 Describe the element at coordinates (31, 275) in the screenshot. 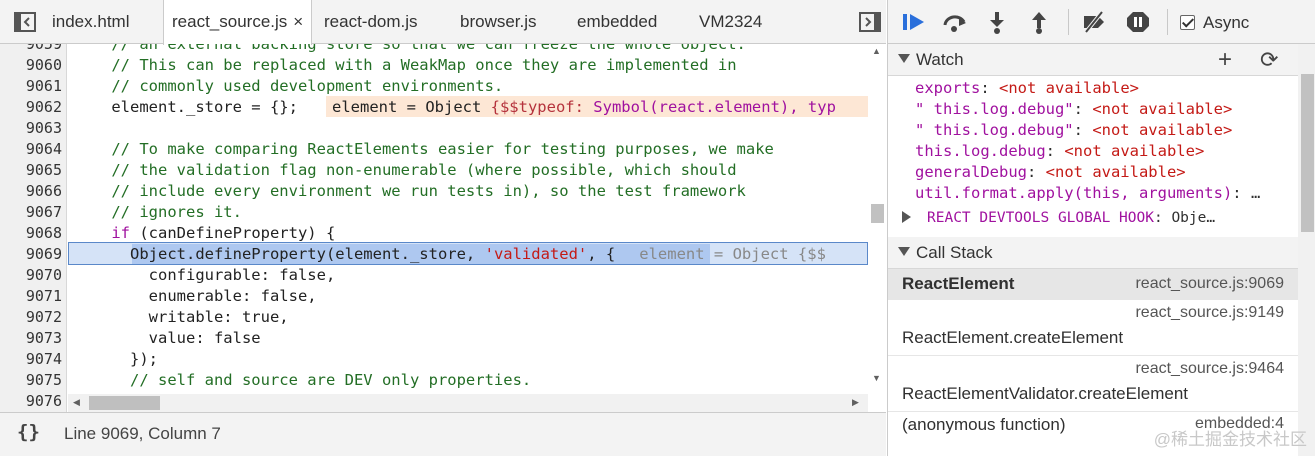

I see `line-number: 9070` at that location.